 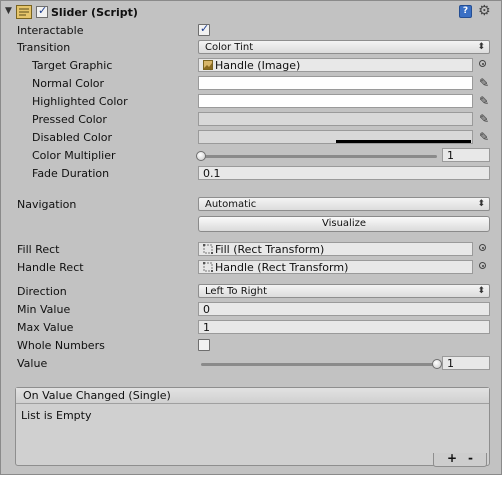 I want to click on navigation-value: Automatic, so click(x=231, y=204).